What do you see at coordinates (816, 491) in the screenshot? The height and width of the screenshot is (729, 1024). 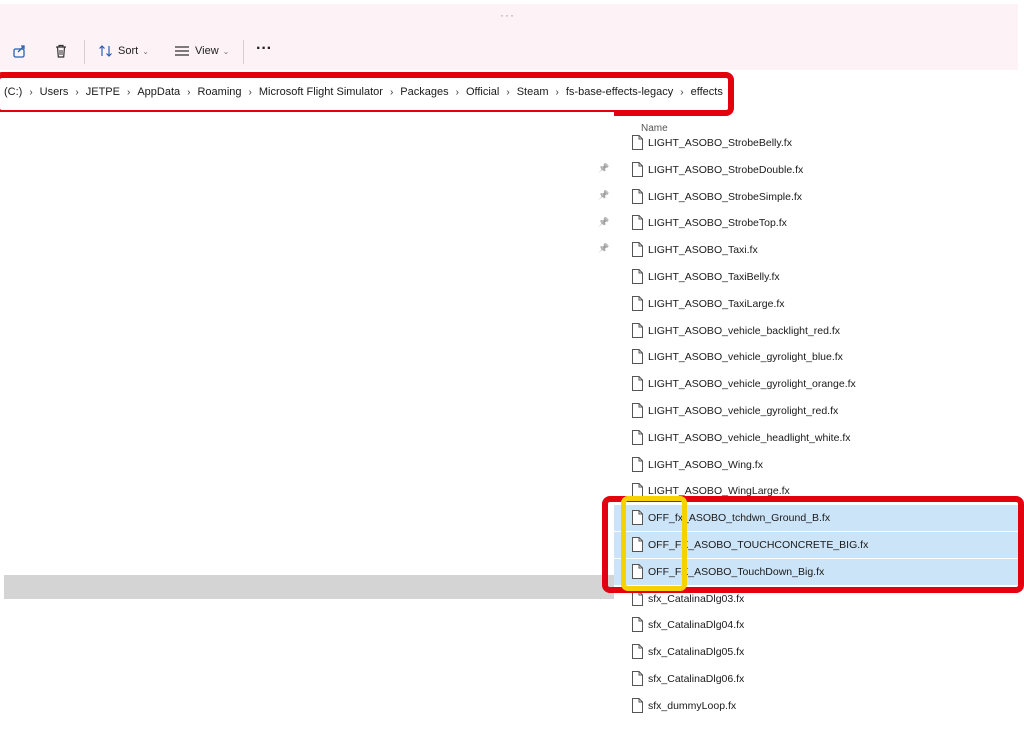 I see `file-row: LIGHT_ASOBO_WingLarge.fx` at bounding box center [816, 491].